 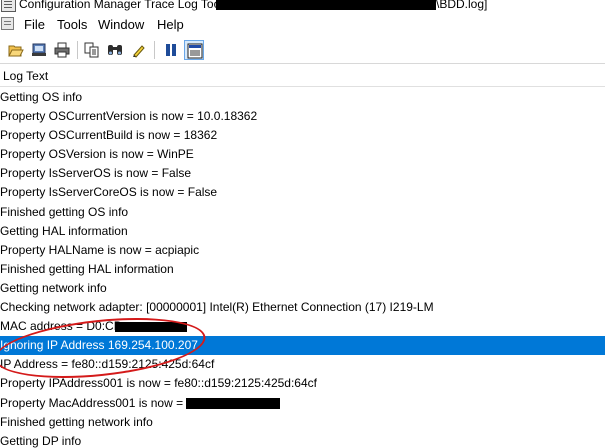 I want to click on column-header: Log Text, so click(x=302, y=76).